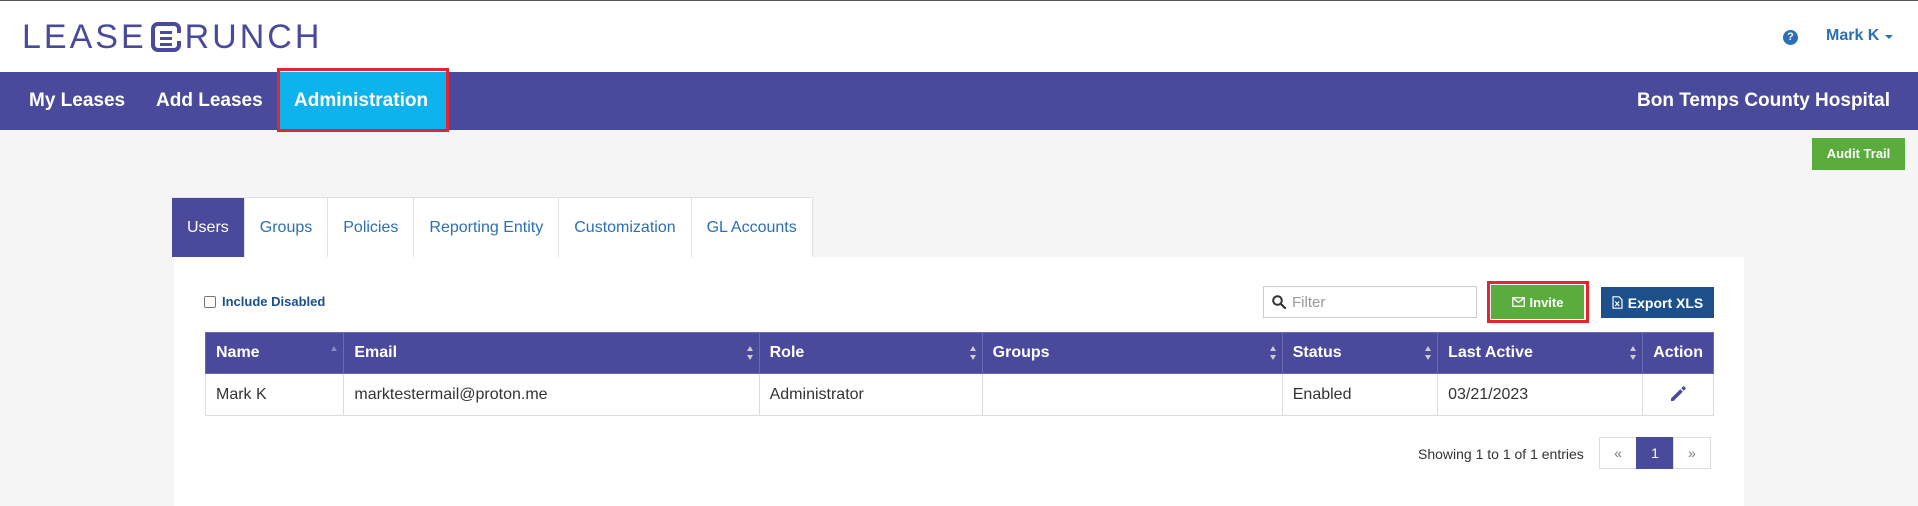 The height and width of the screenshot is (506, 1918). I want to click on pencil-icon, so click(1678, 394).